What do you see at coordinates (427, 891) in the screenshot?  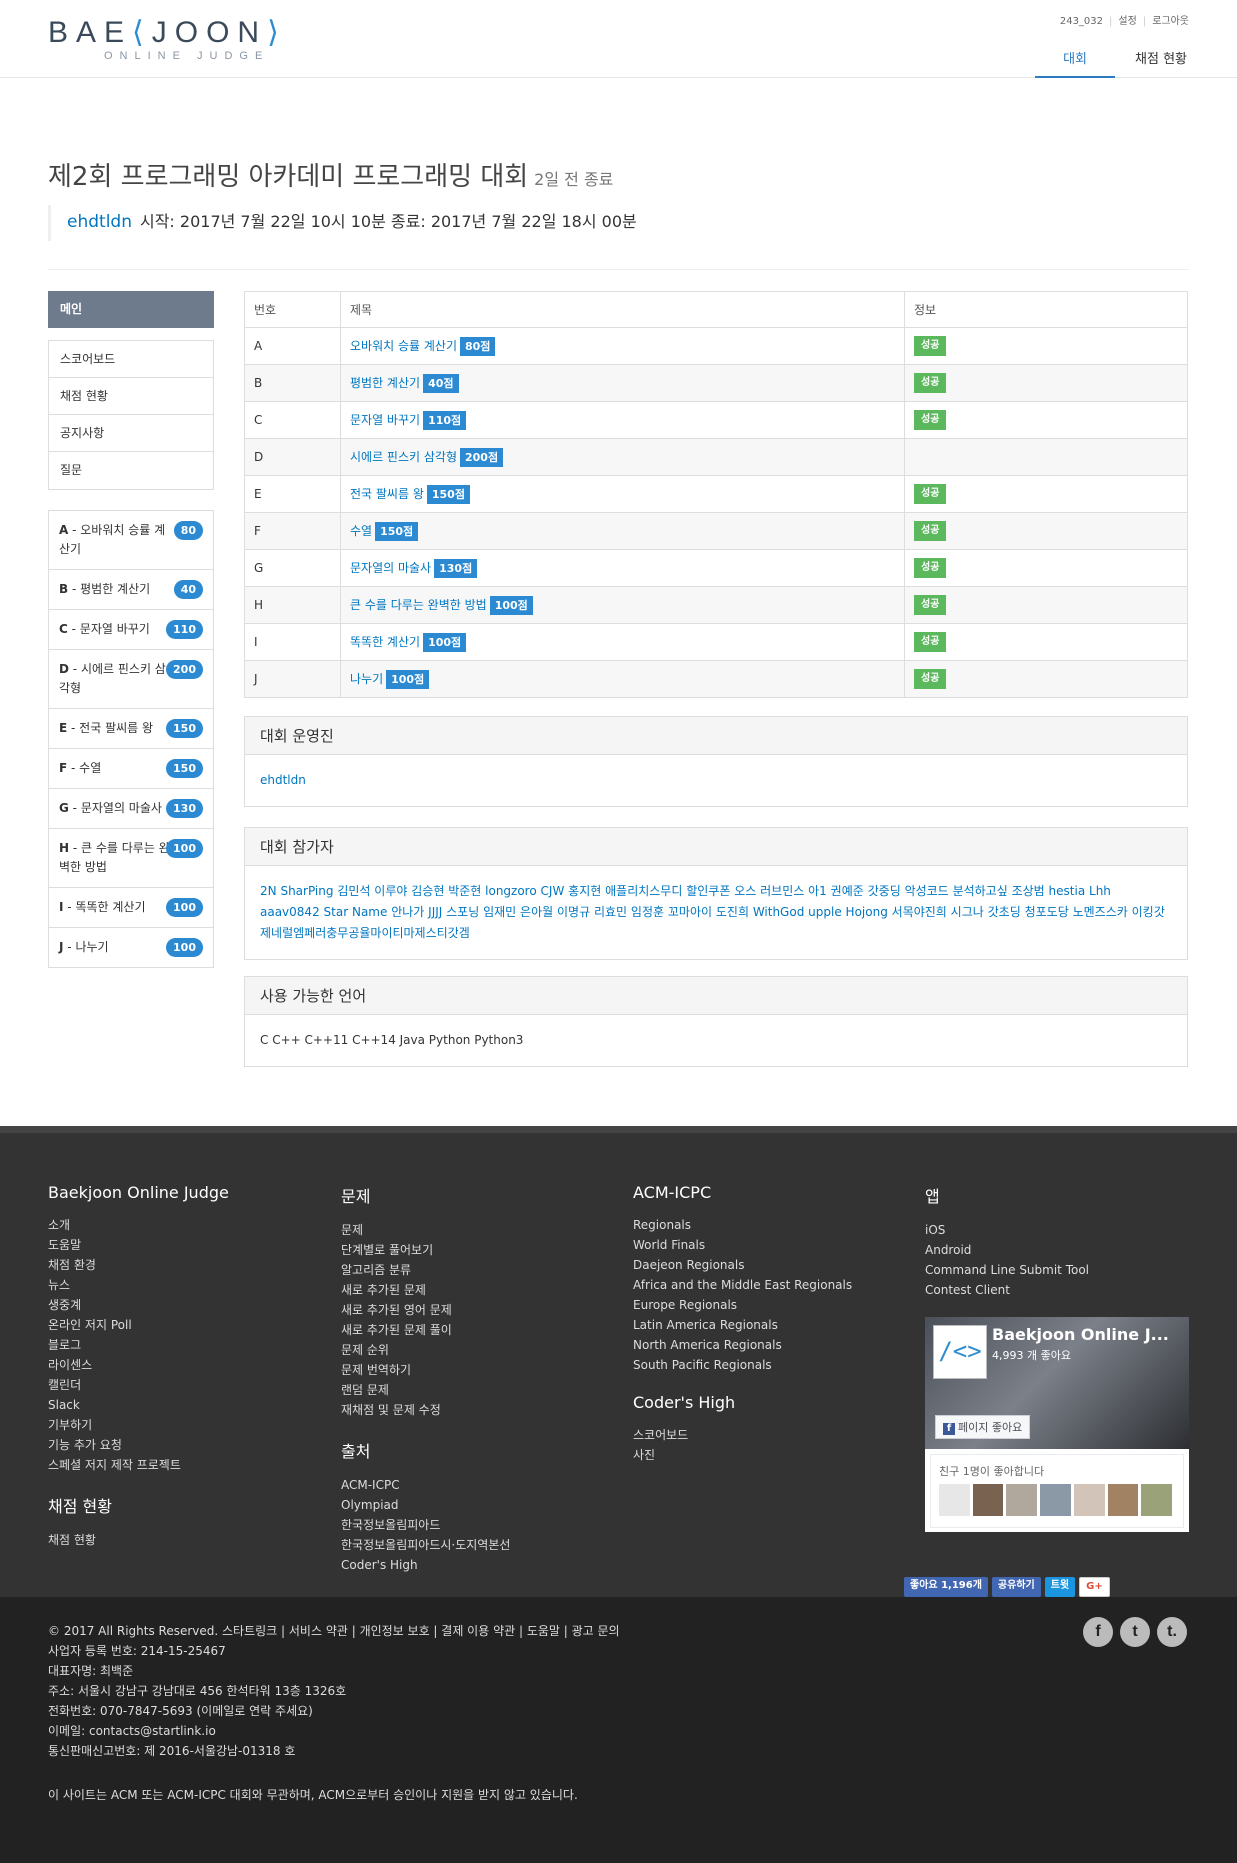 I see `participant-link: 김승현` at bounding box center [427, 891].